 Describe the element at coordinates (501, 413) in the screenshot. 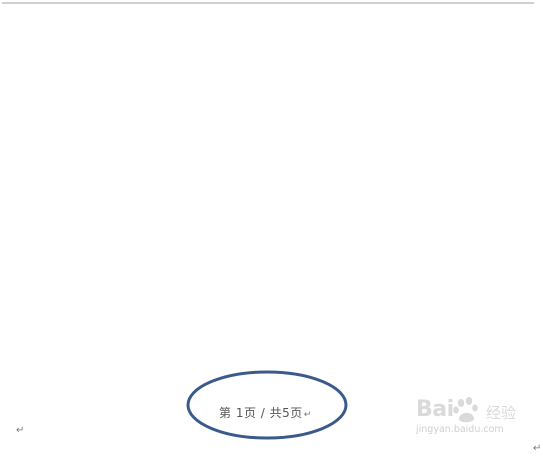

I see `watermark-name: 经验` at that location.